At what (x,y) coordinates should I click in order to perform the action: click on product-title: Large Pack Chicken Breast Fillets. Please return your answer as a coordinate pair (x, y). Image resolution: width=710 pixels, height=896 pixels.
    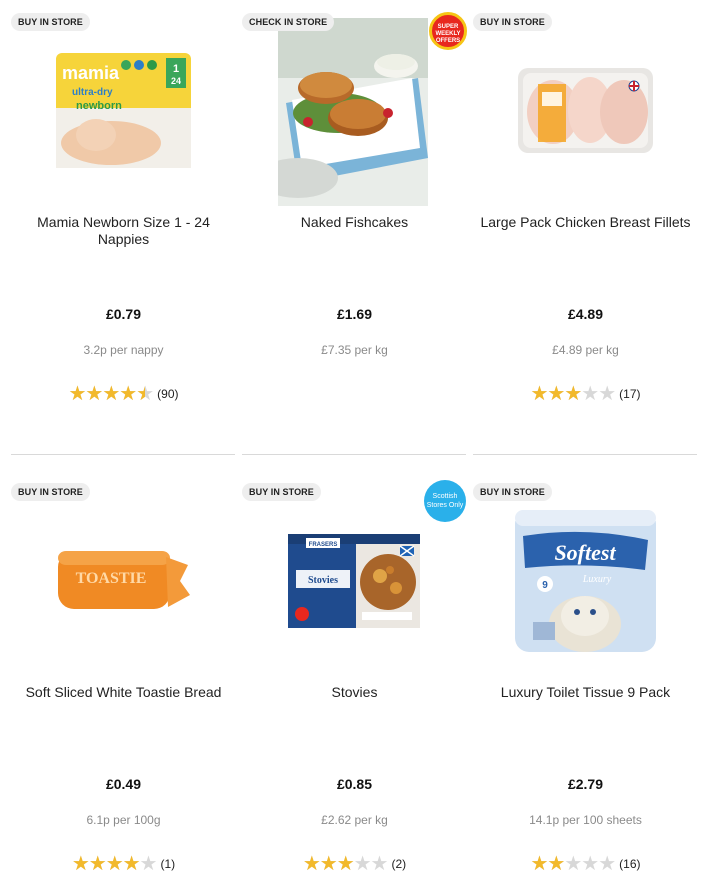
    Looking at the image, I should click on (585, 222).